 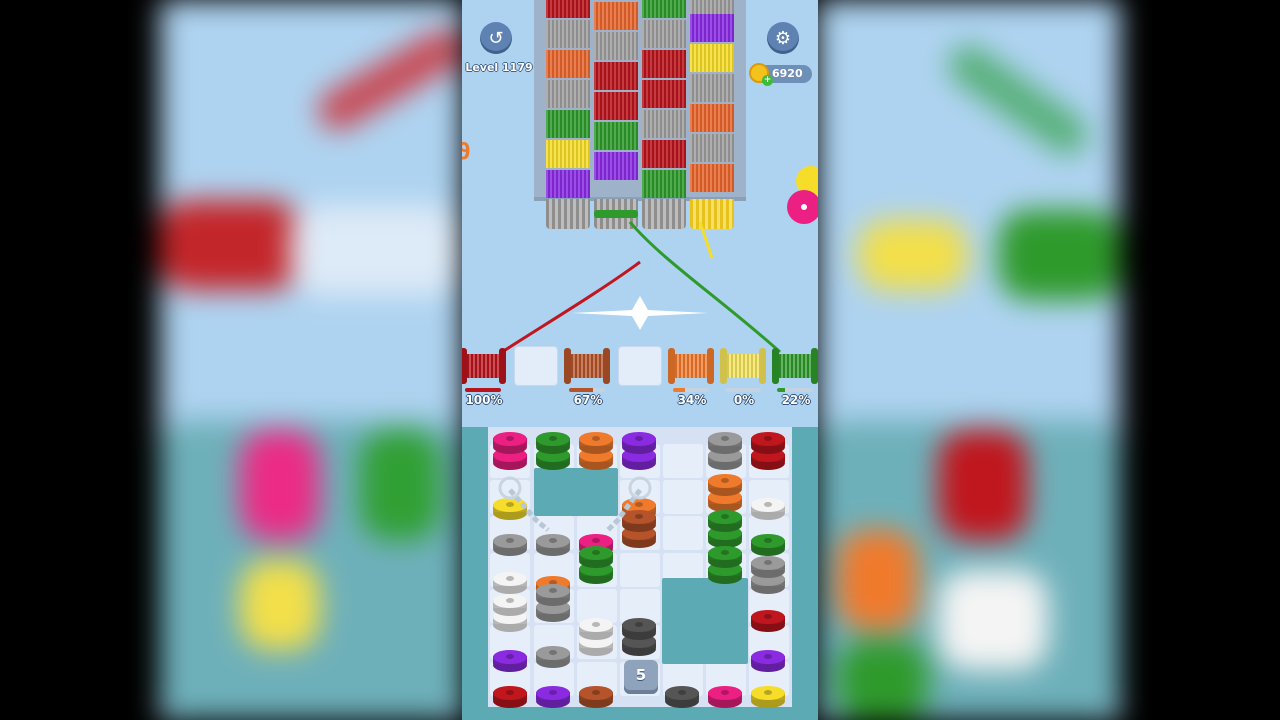 I want to click on letterbox-right, so click(x=1200, y=360).